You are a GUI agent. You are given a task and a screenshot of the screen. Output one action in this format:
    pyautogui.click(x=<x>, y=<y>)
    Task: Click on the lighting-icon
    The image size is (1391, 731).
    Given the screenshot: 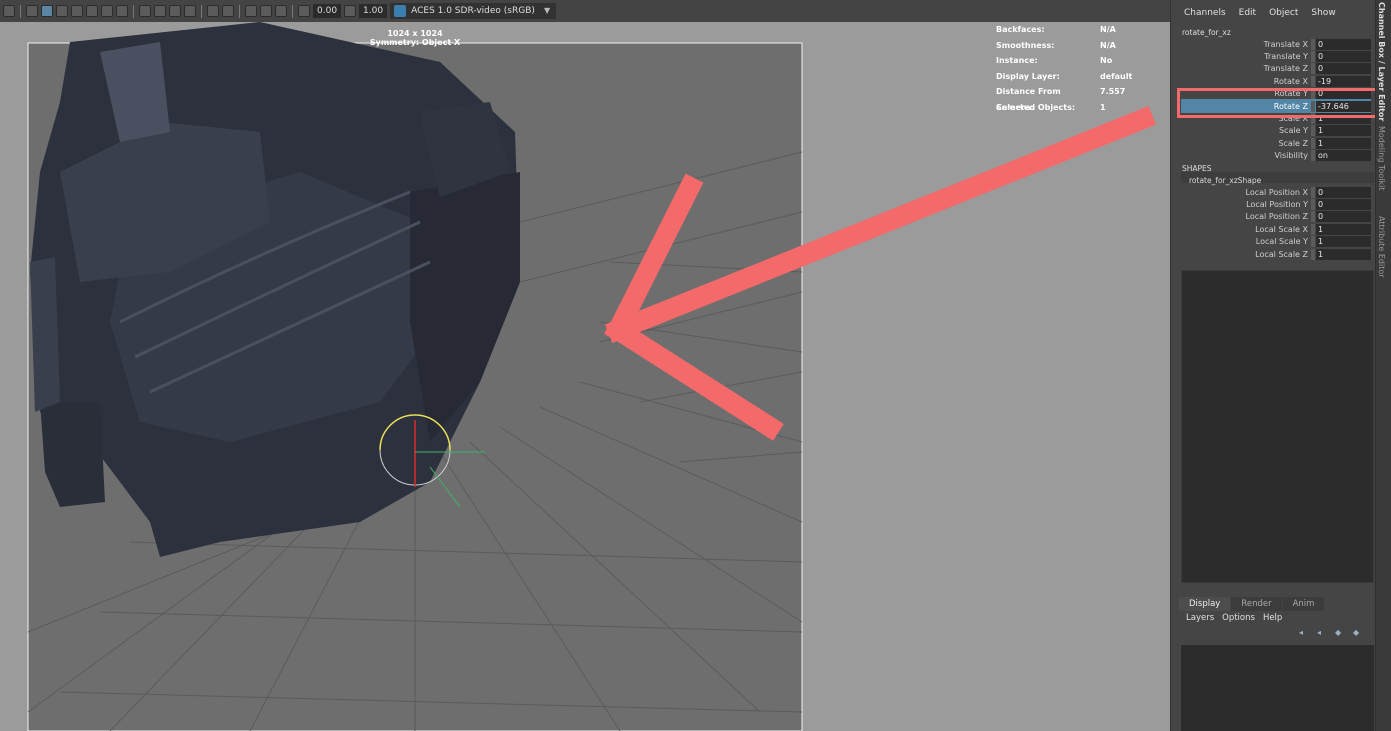 What is the action you would take?
    pyautogui.click(x=122, y=11)
    